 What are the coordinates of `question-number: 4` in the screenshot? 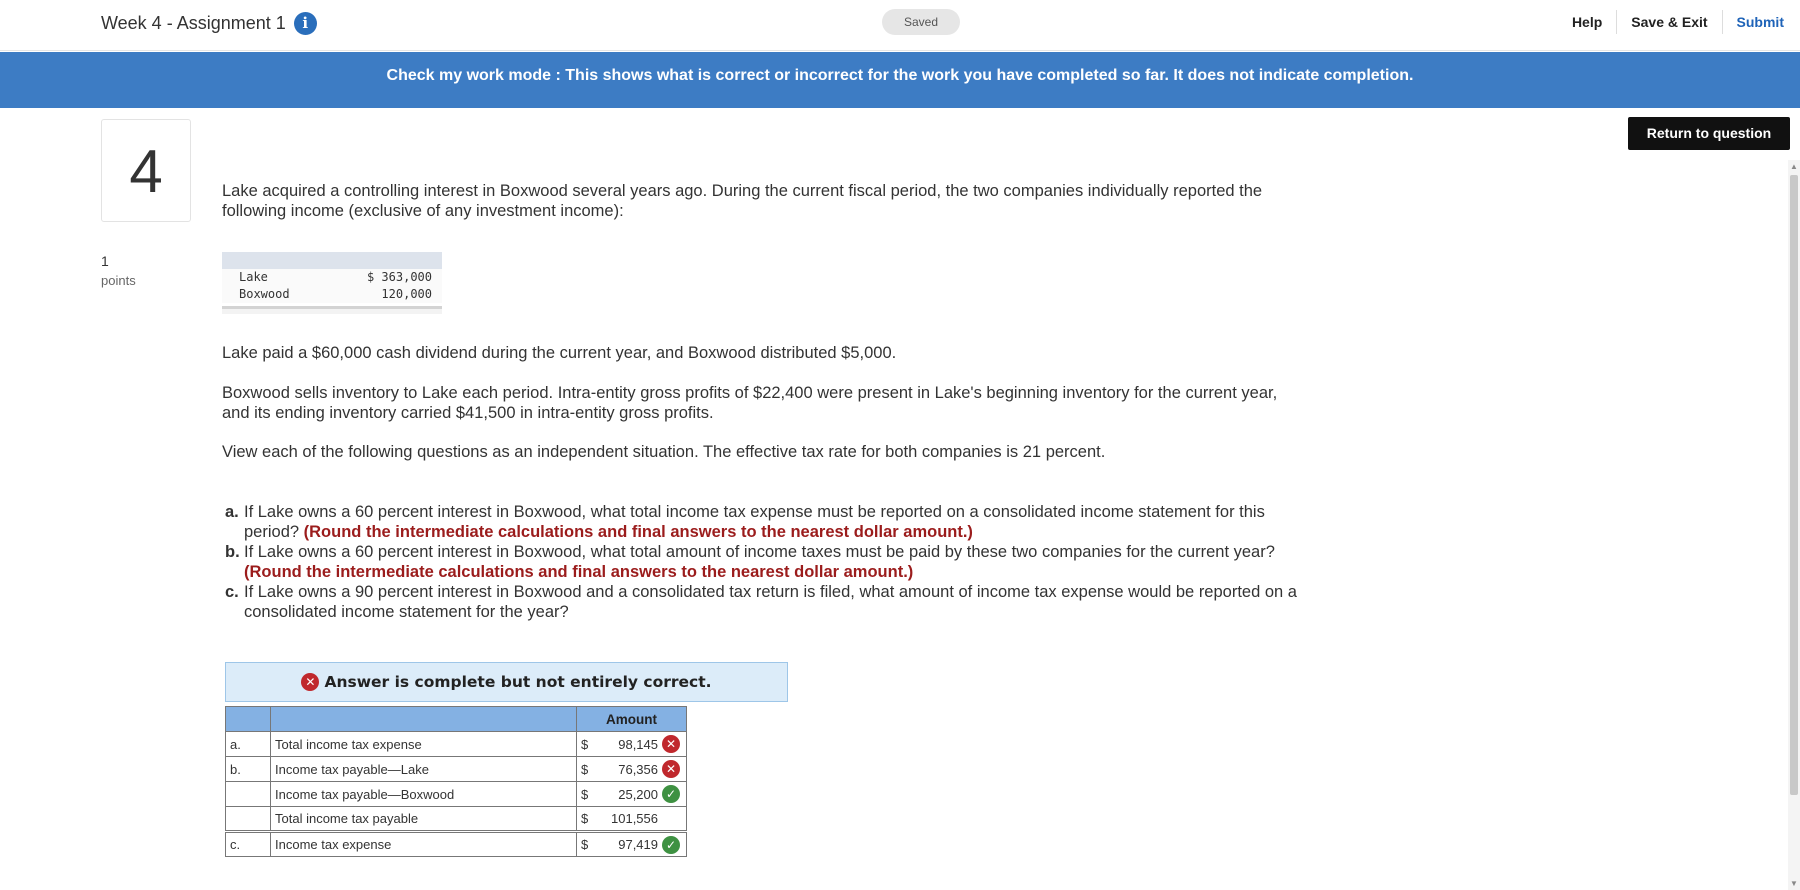 It's located at (146, 170).